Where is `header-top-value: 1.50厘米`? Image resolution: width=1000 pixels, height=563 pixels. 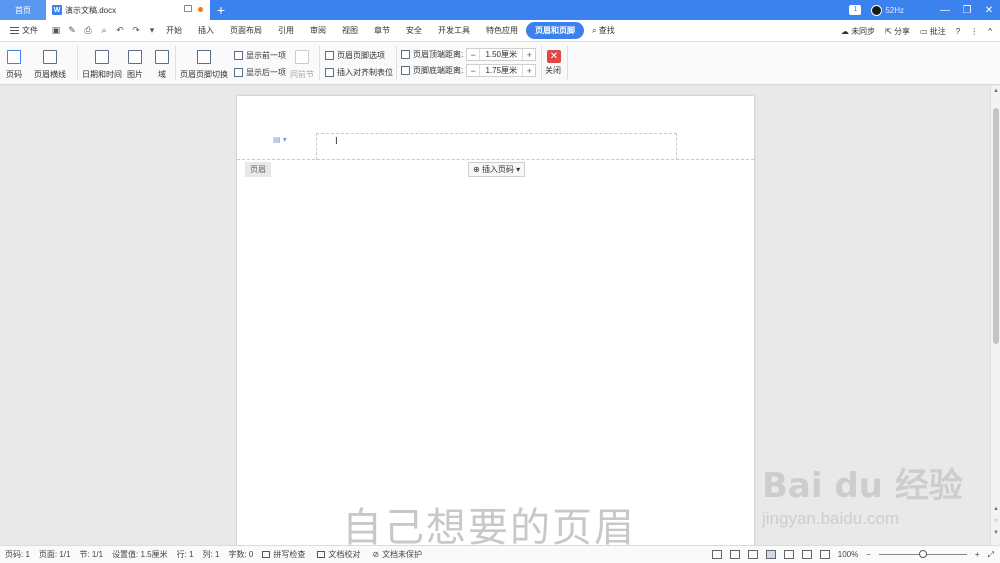 header-top-value: 1.50厘米 is located at coordinates (501, 54).